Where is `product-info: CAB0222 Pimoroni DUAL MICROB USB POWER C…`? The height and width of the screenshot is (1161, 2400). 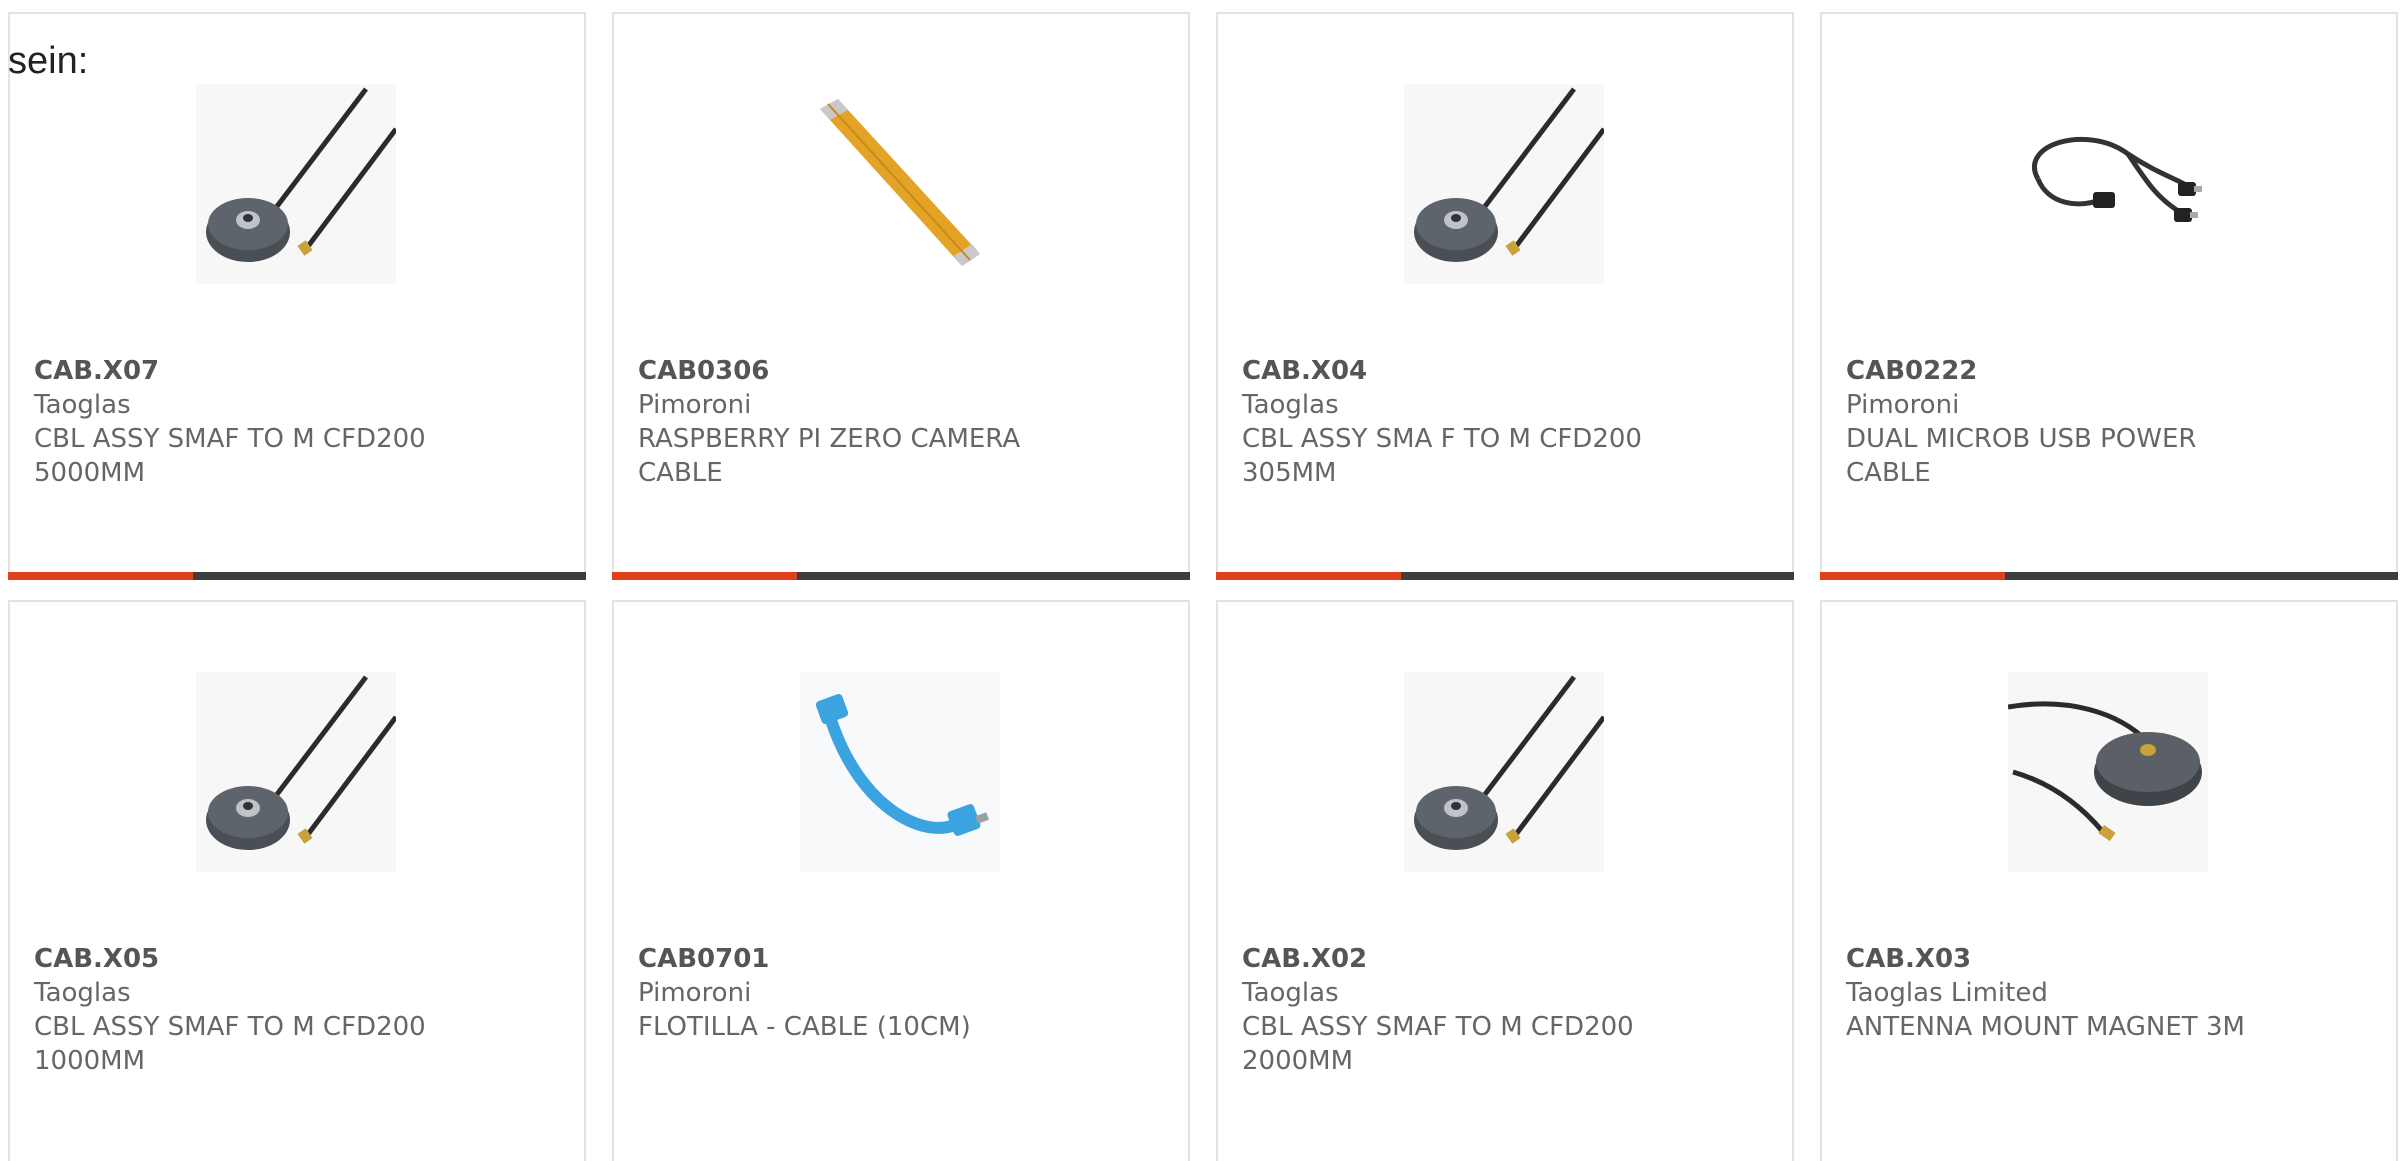
product-info: CAB0222 Pimoroni DUAL MICROB USB POWER C… is located at coordinates (2061, 422).